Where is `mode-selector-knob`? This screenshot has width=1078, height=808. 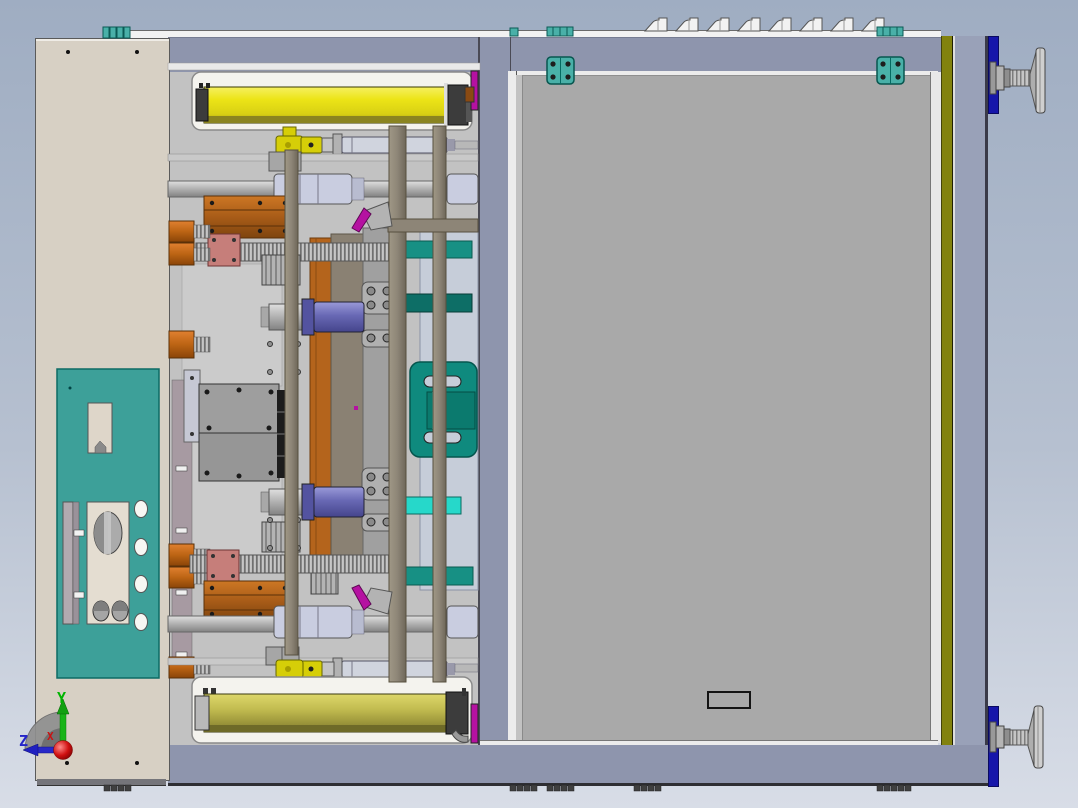
mode-selector-knob is located at coordinates (108, 533).